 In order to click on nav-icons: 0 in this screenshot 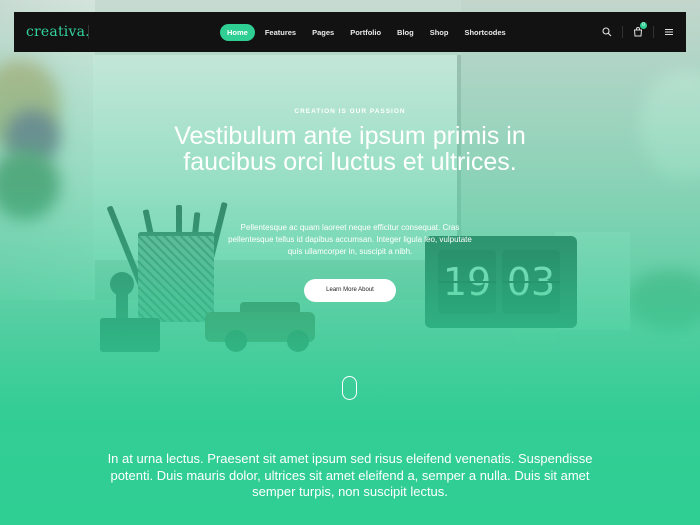, I will do `click(638, 32)`.